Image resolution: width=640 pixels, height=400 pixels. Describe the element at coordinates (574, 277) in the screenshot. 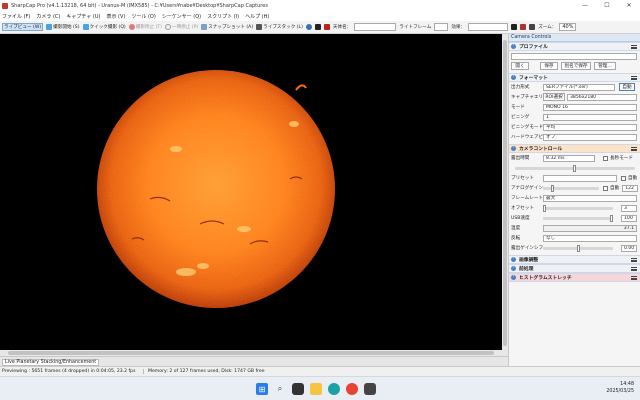

I see `histogram-section-header: ˅ ヒストグラムストレッチ` at that location.